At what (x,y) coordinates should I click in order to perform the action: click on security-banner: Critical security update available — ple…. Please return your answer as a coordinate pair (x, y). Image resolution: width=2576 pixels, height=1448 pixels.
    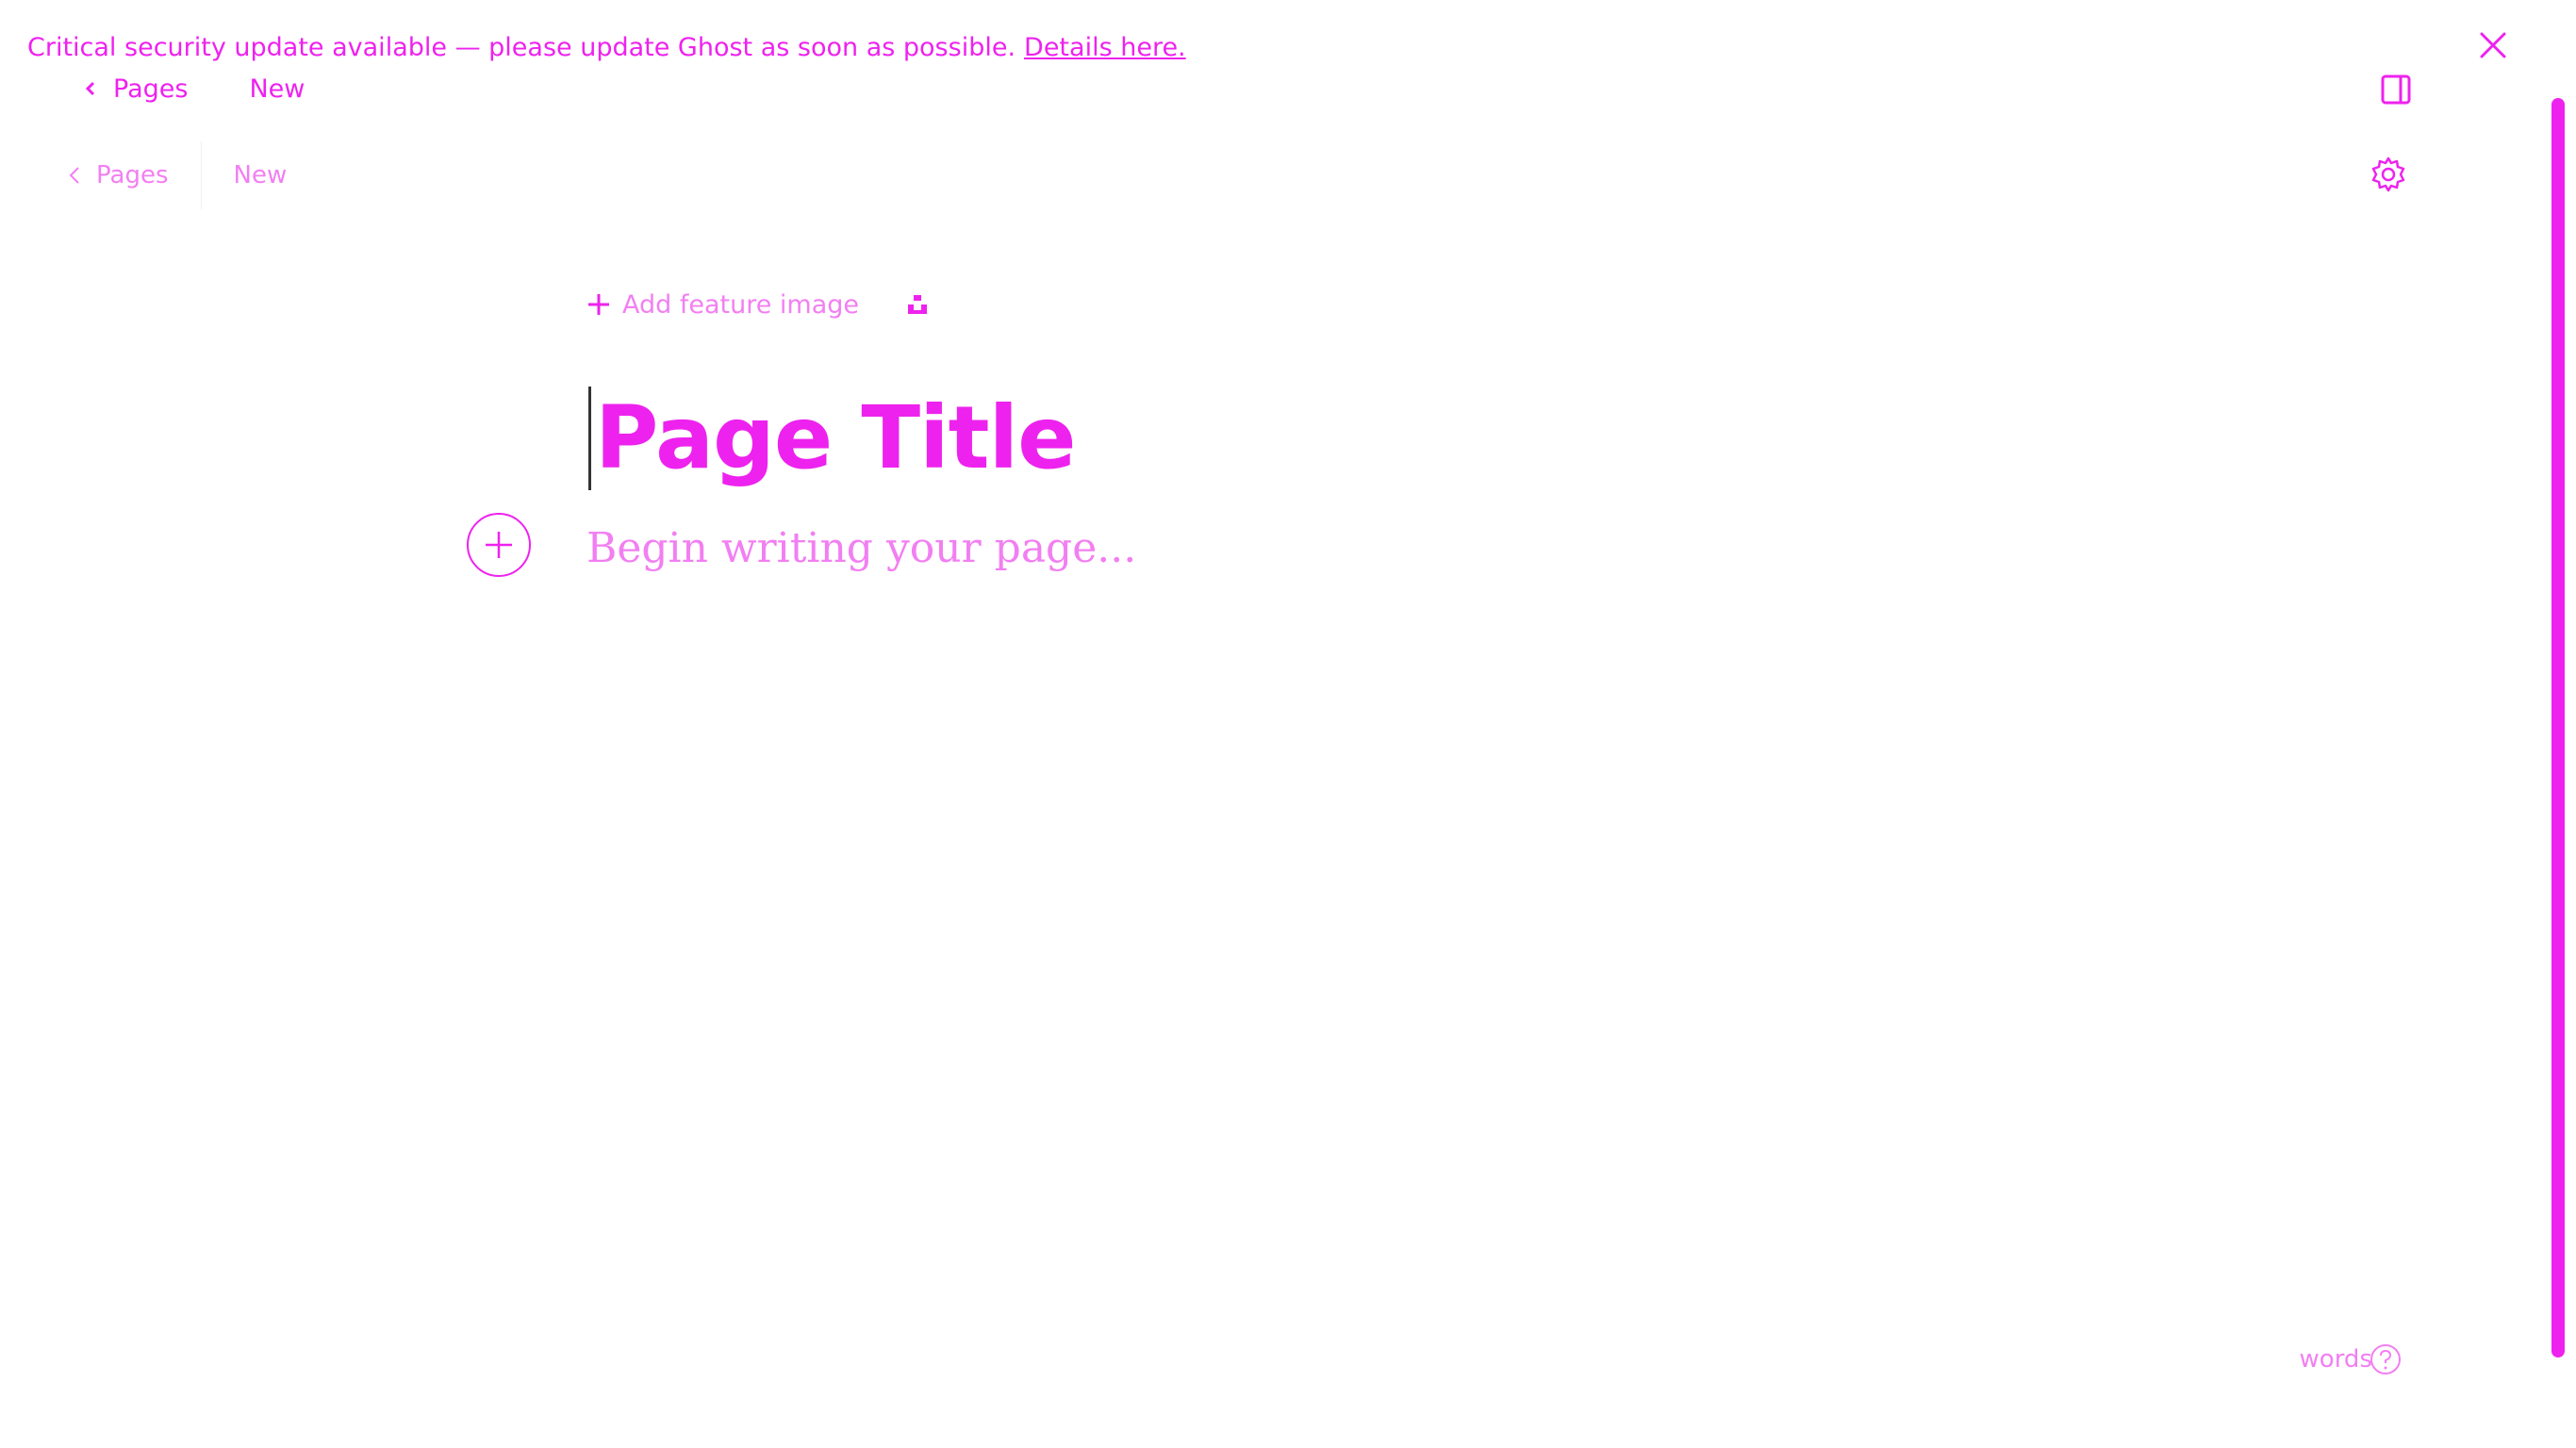
    Looking at the image, I should click on (606, 47).